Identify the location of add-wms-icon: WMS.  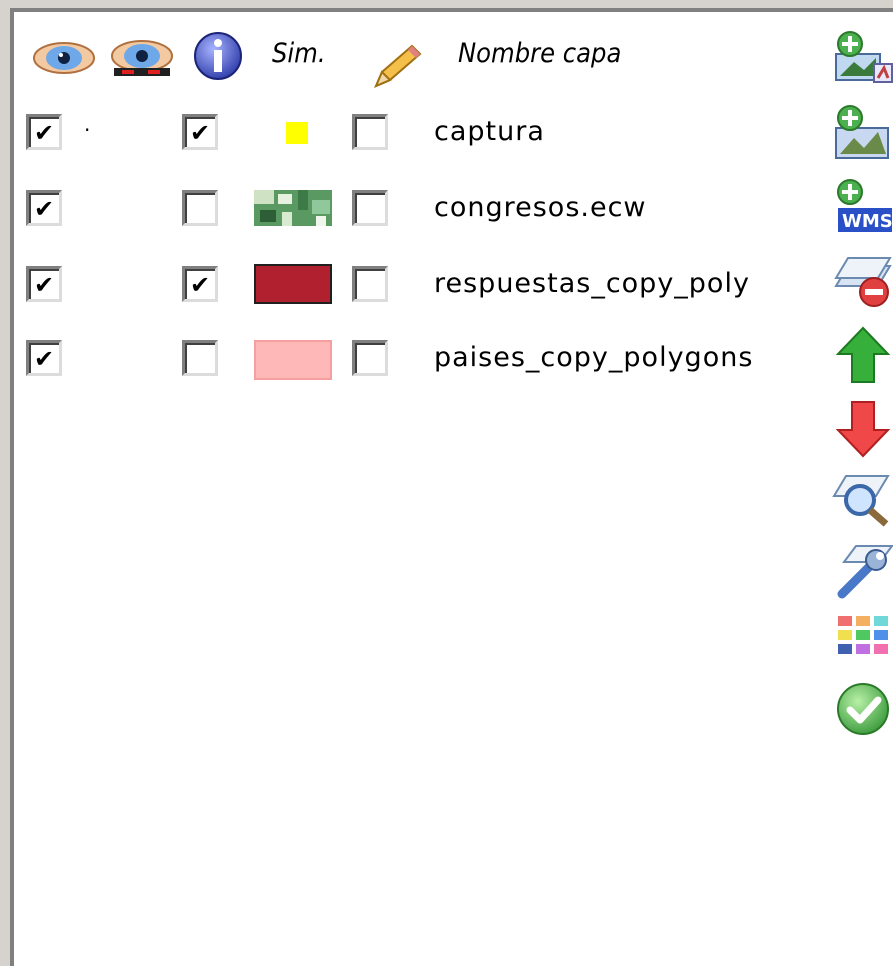
(862, 207).